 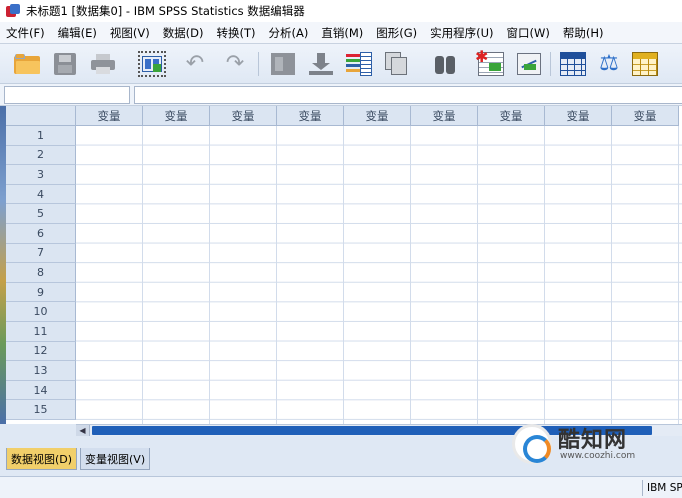 I want to click on row-header: 7, so click(x=41, y=253).